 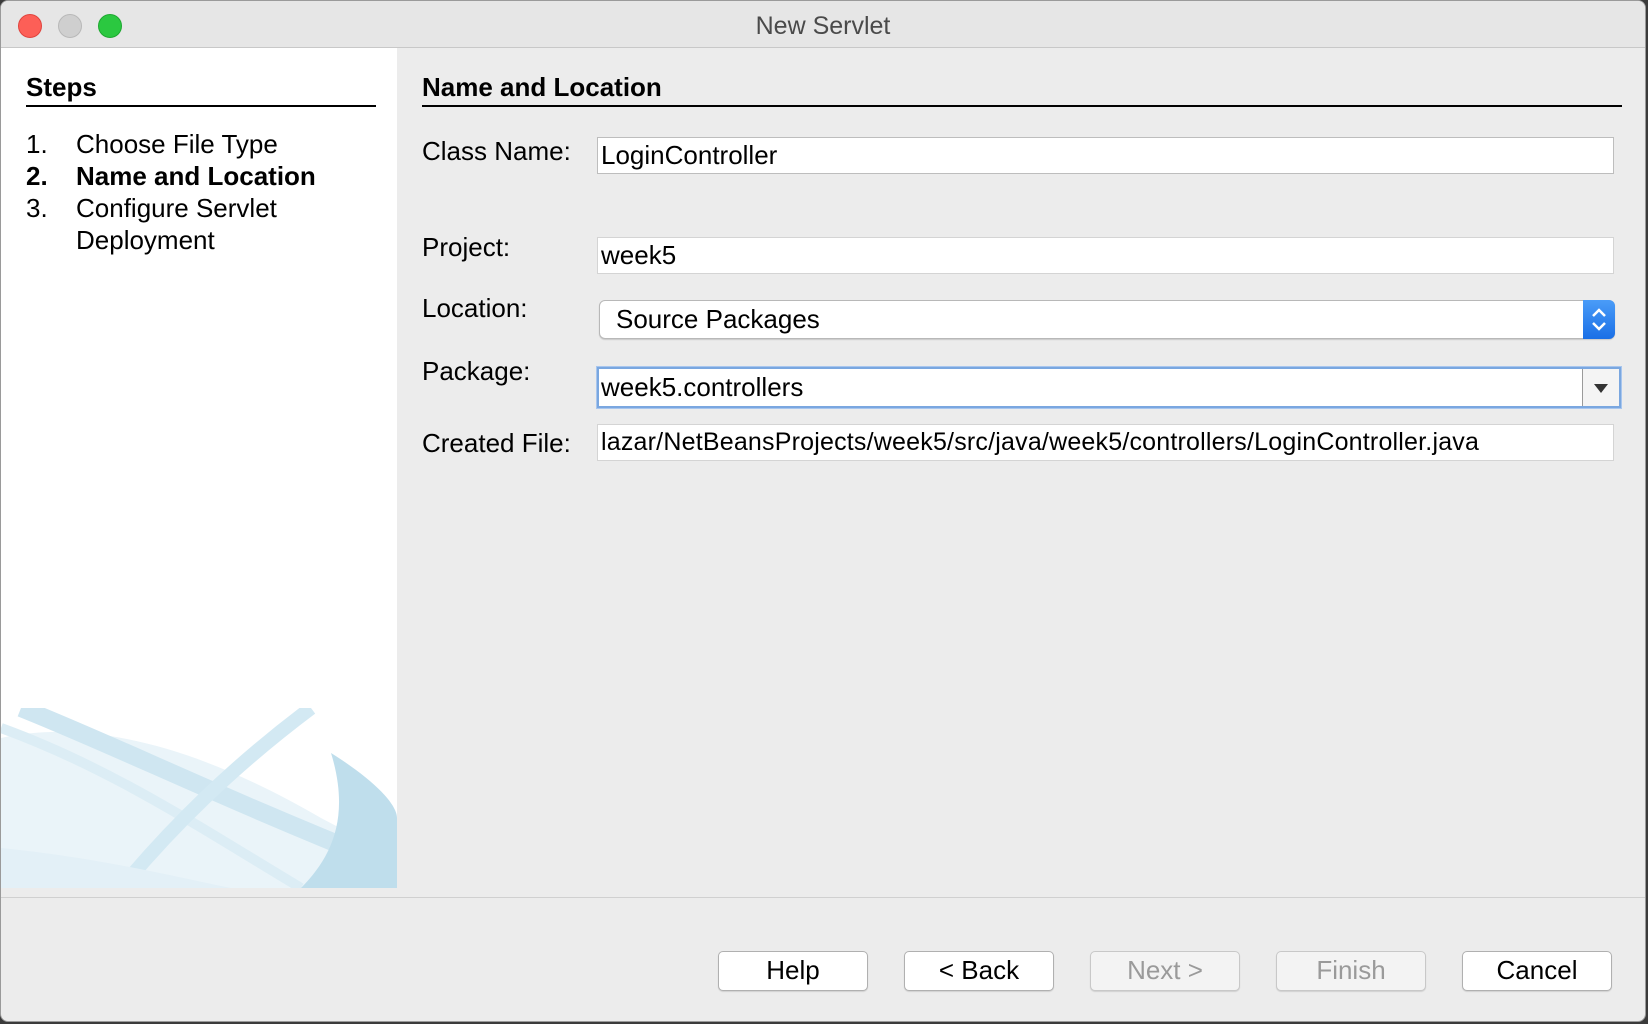 I want to click on help-button: Help, so click(x=793, y=971).